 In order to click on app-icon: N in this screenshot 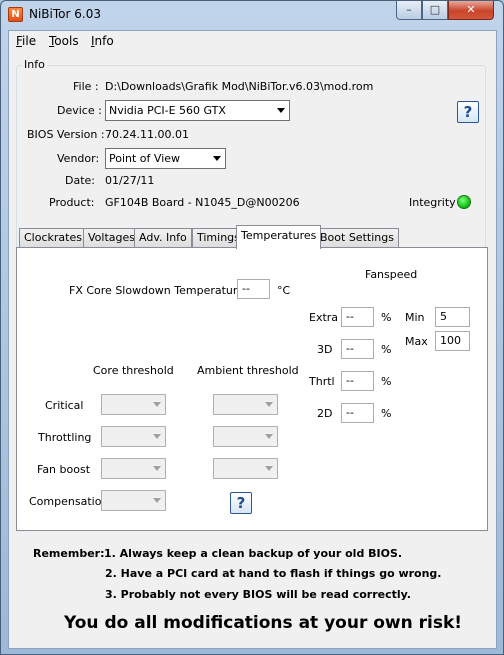, I will do `click(15, 14)`.